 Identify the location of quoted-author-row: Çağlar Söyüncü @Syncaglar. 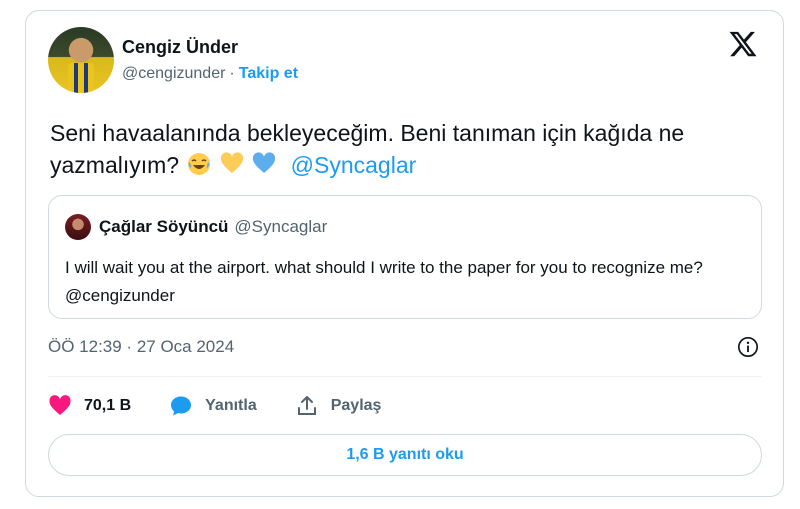
(213, 227).